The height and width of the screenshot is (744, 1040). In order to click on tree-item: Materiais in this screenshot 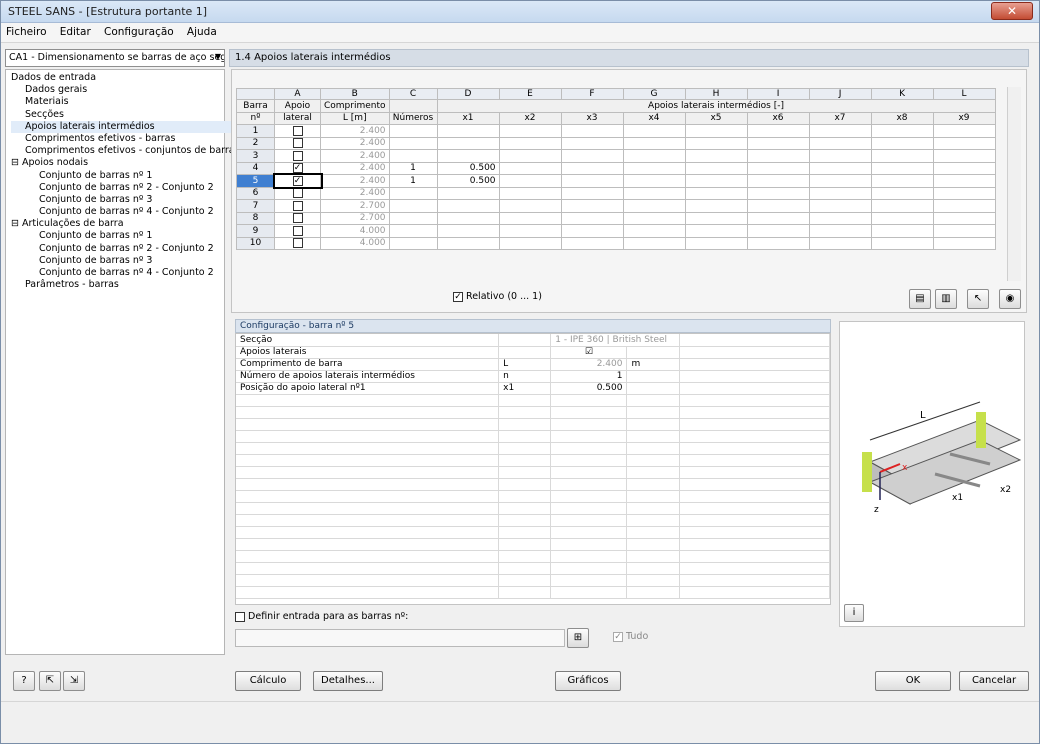, I will do `click(125, 102)`.